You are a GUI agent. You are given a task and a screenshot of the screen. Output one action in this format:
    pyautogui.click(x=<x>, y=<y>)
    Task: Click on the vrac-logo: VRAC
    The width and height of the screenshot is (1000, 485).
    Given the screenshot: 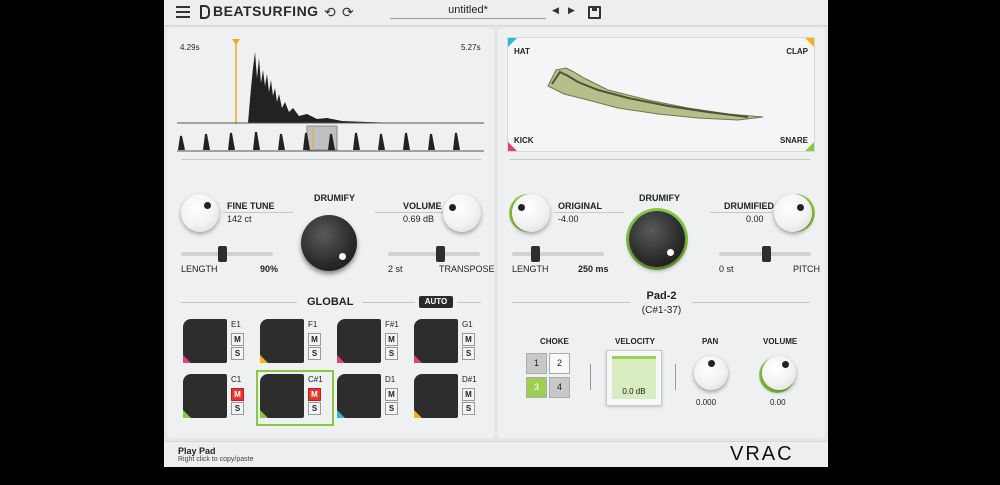 What is the action you would take?
    pyautogui.click(x=762, y=454)
    